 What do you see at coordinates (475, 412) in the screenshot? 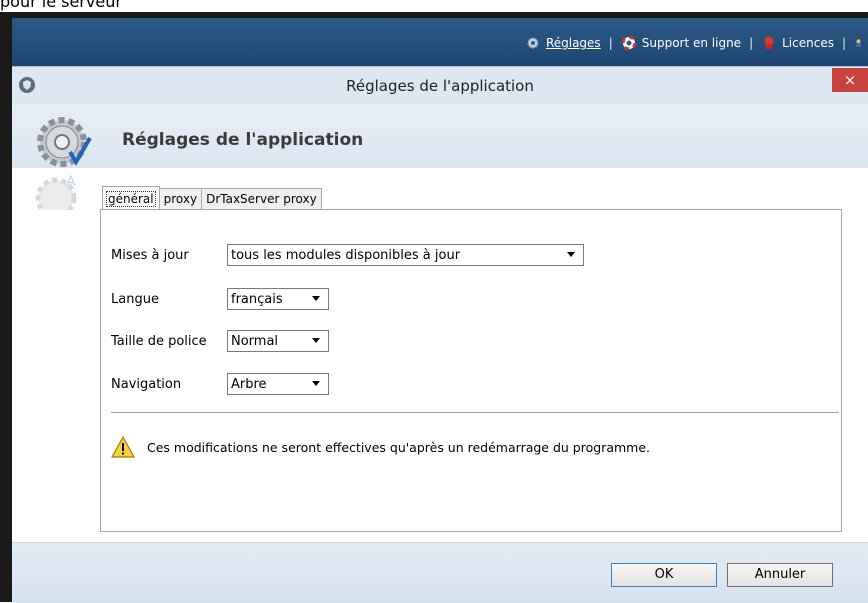
I see `divider` at bounding box center [475, 412].